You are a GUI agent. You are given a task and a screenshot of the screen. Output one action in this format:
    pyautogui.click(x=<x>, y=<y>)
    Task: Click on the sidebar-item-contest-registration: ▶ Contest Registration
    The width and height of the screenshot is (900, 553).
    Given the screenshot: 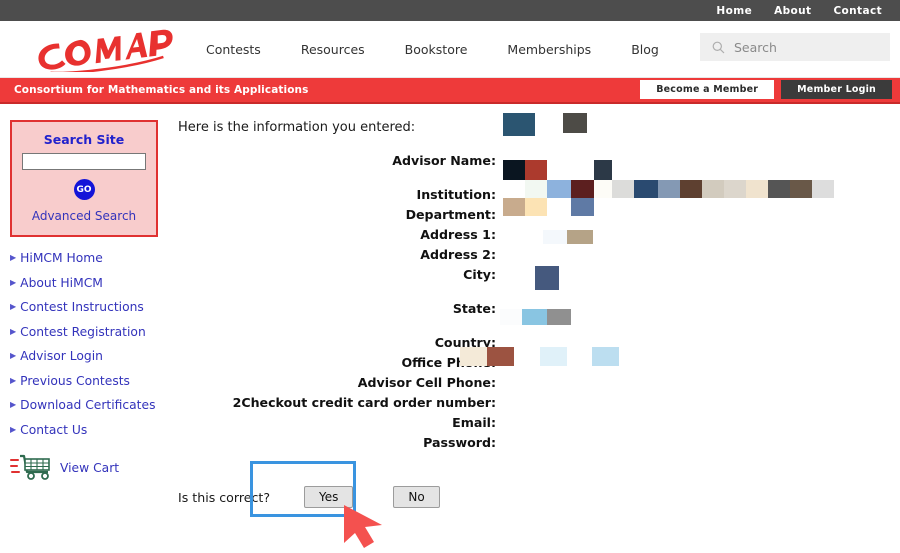 What is the action you would take?
    pyautogui.click(x=90, y=332)
    